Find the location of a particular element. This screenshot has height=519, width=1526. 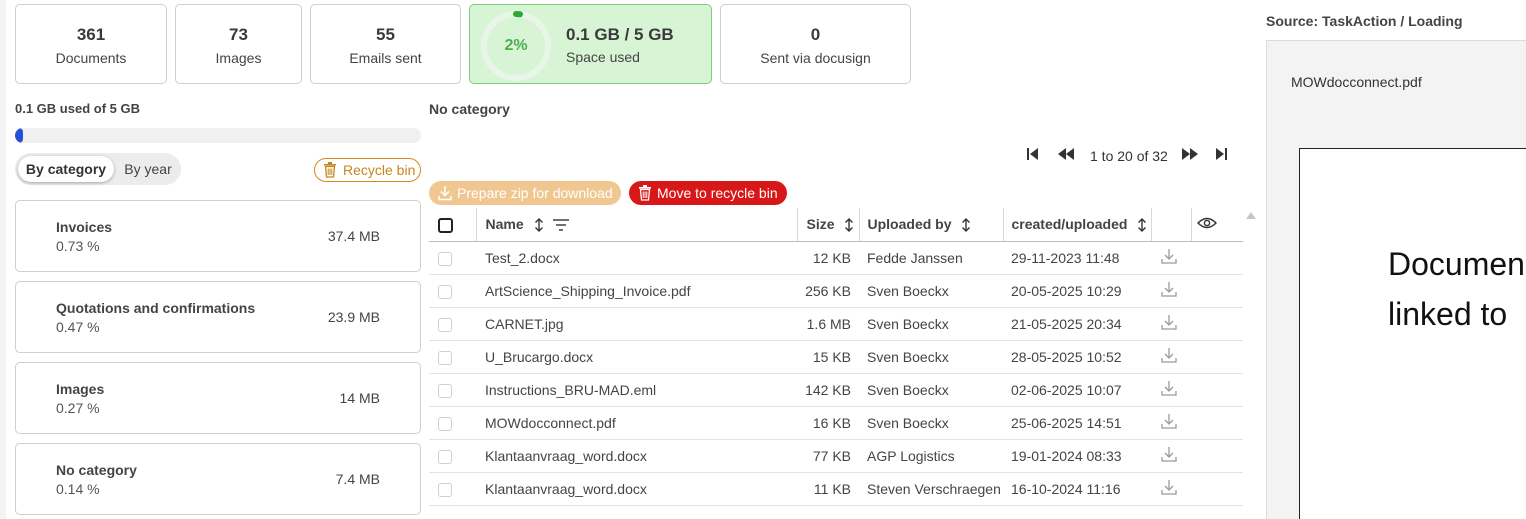

stat-emails-label: Emails sent is located at coordinates (385, 58).